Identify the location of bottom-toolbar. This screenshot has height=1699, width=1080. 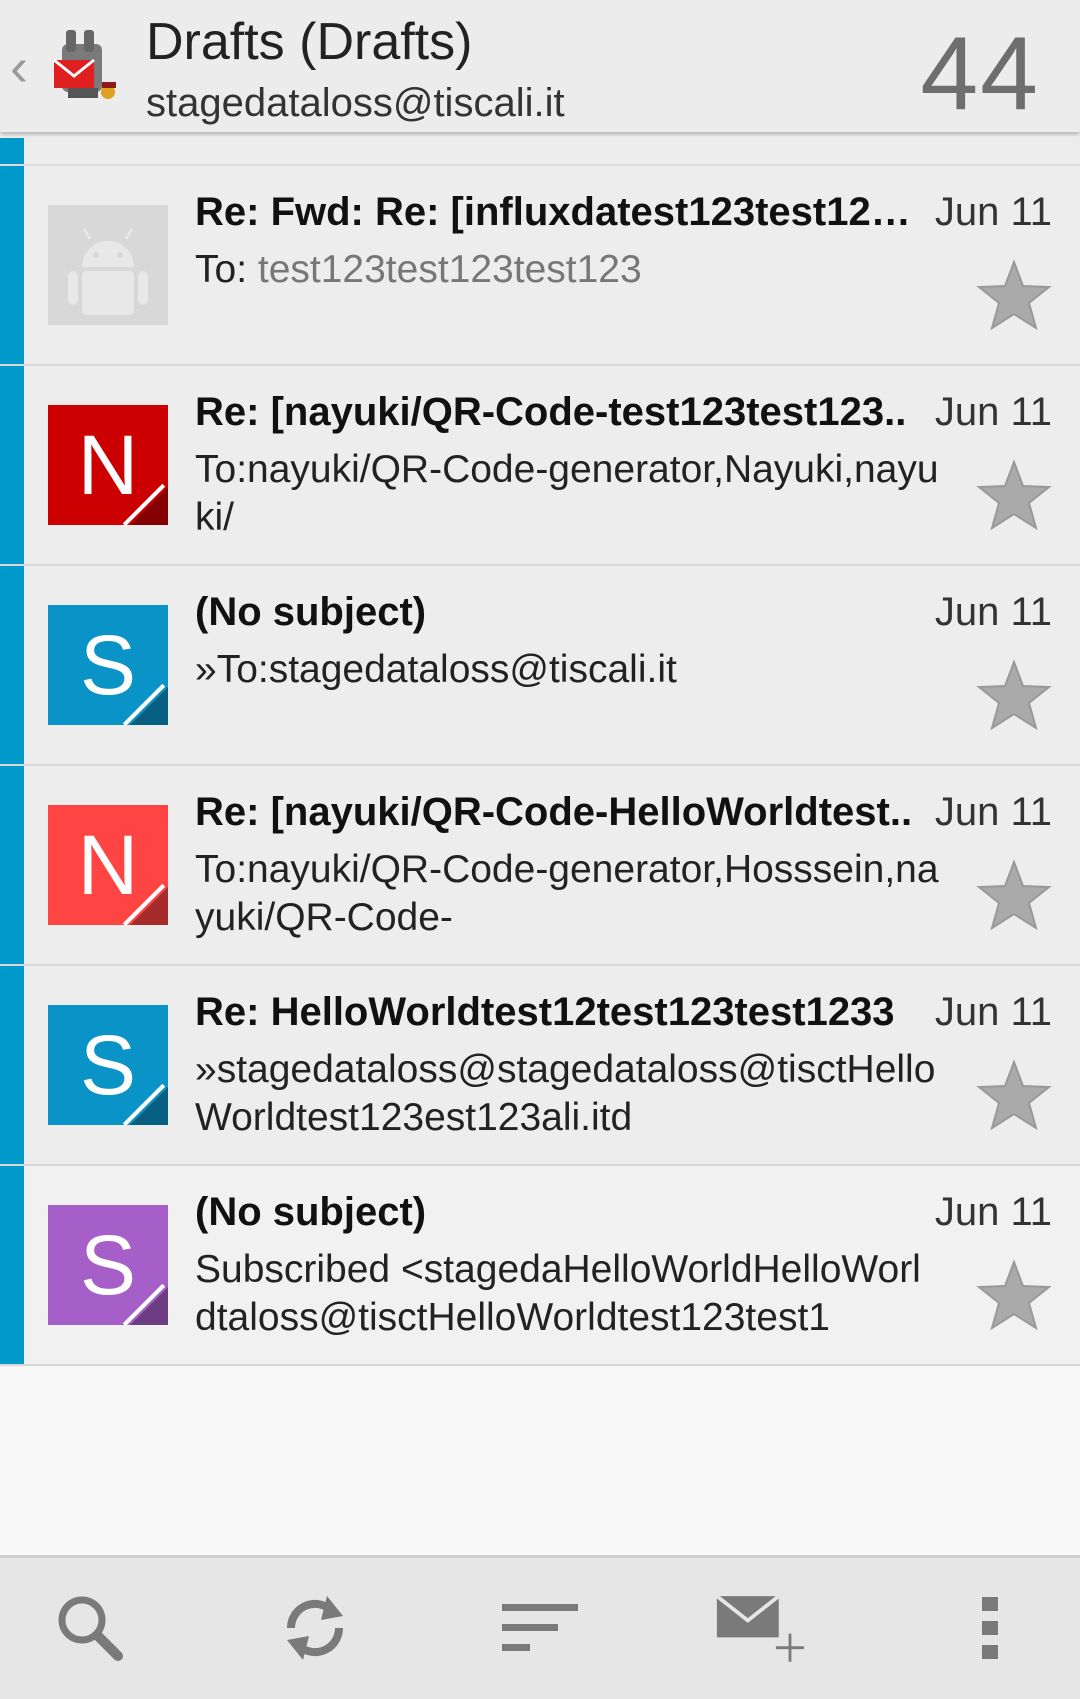
(540, 1627).